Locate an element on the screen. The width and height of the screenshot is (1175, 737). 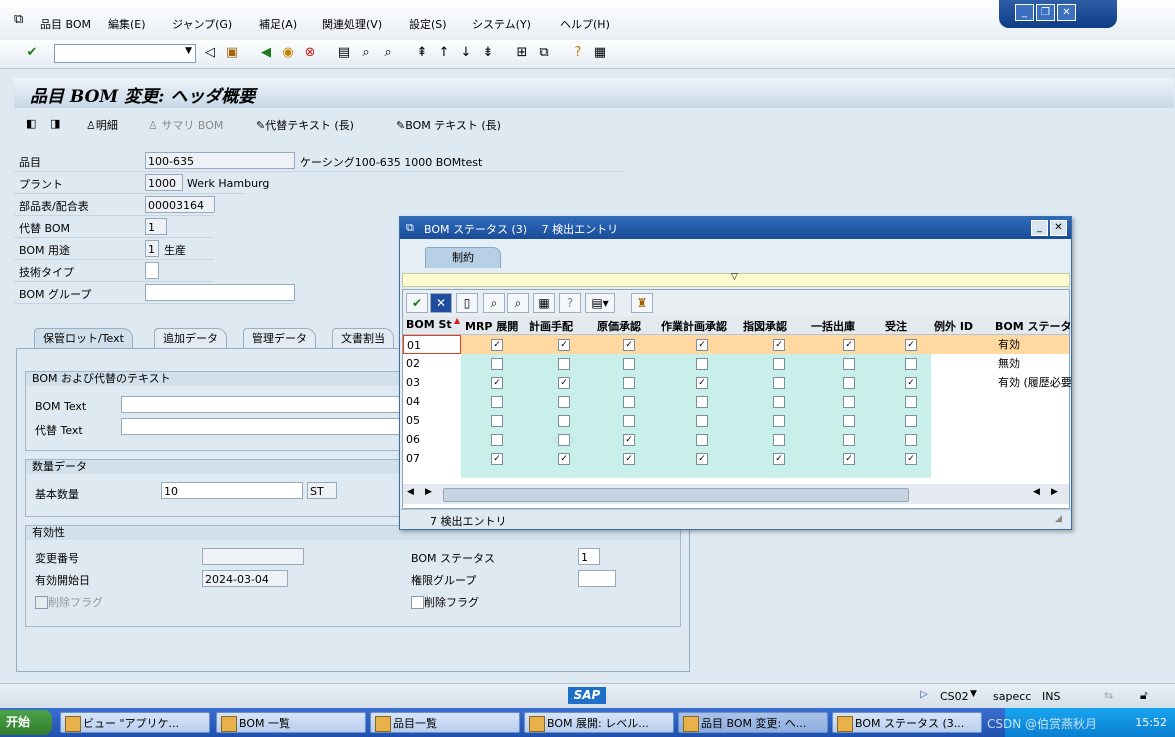
exit-icon: ◉ is located at coordinates (288, 53).